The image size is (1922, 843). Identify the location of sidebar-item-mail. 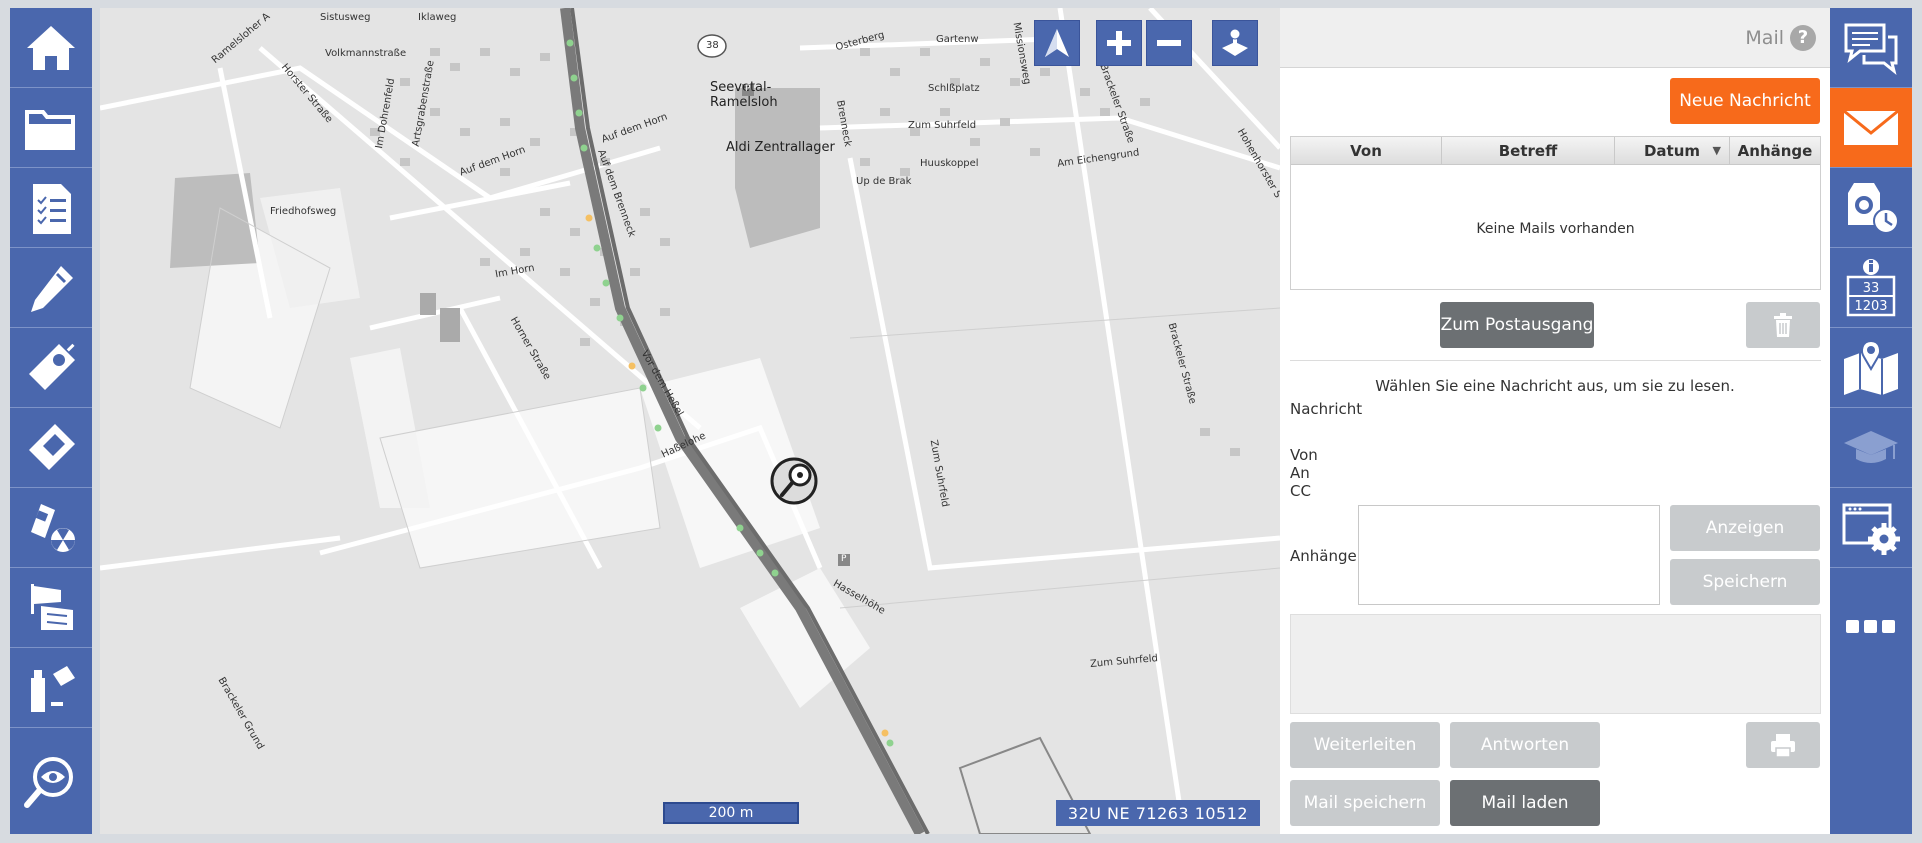
(1871, 128).